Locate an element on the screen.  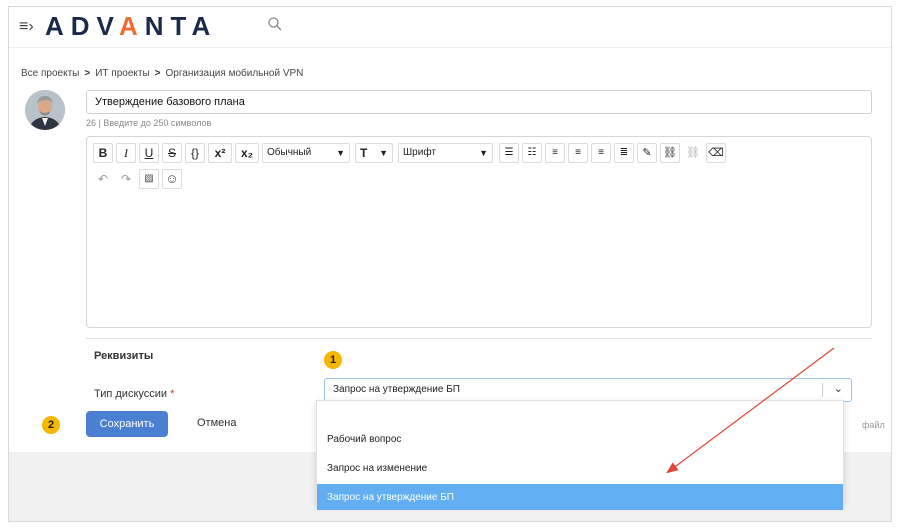
eraser-icon: ⌫ is located at coordinates (716, 153).